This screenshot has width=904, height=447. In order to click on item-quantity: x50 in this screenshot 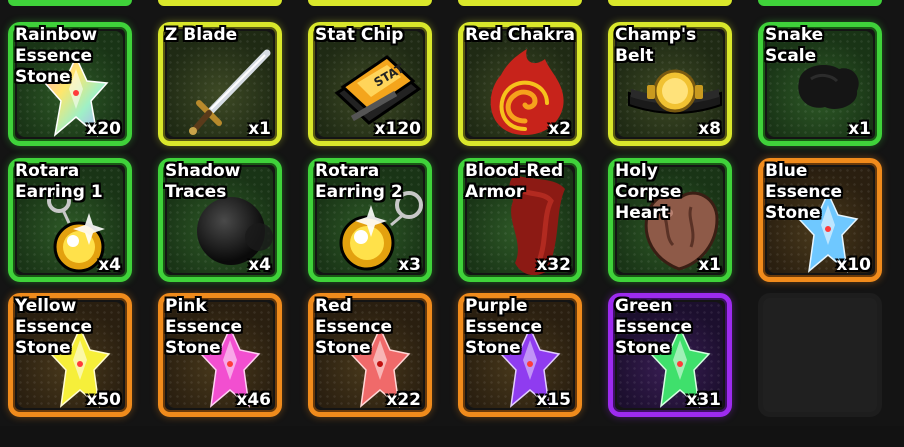, I will do `click(103, 400)`.